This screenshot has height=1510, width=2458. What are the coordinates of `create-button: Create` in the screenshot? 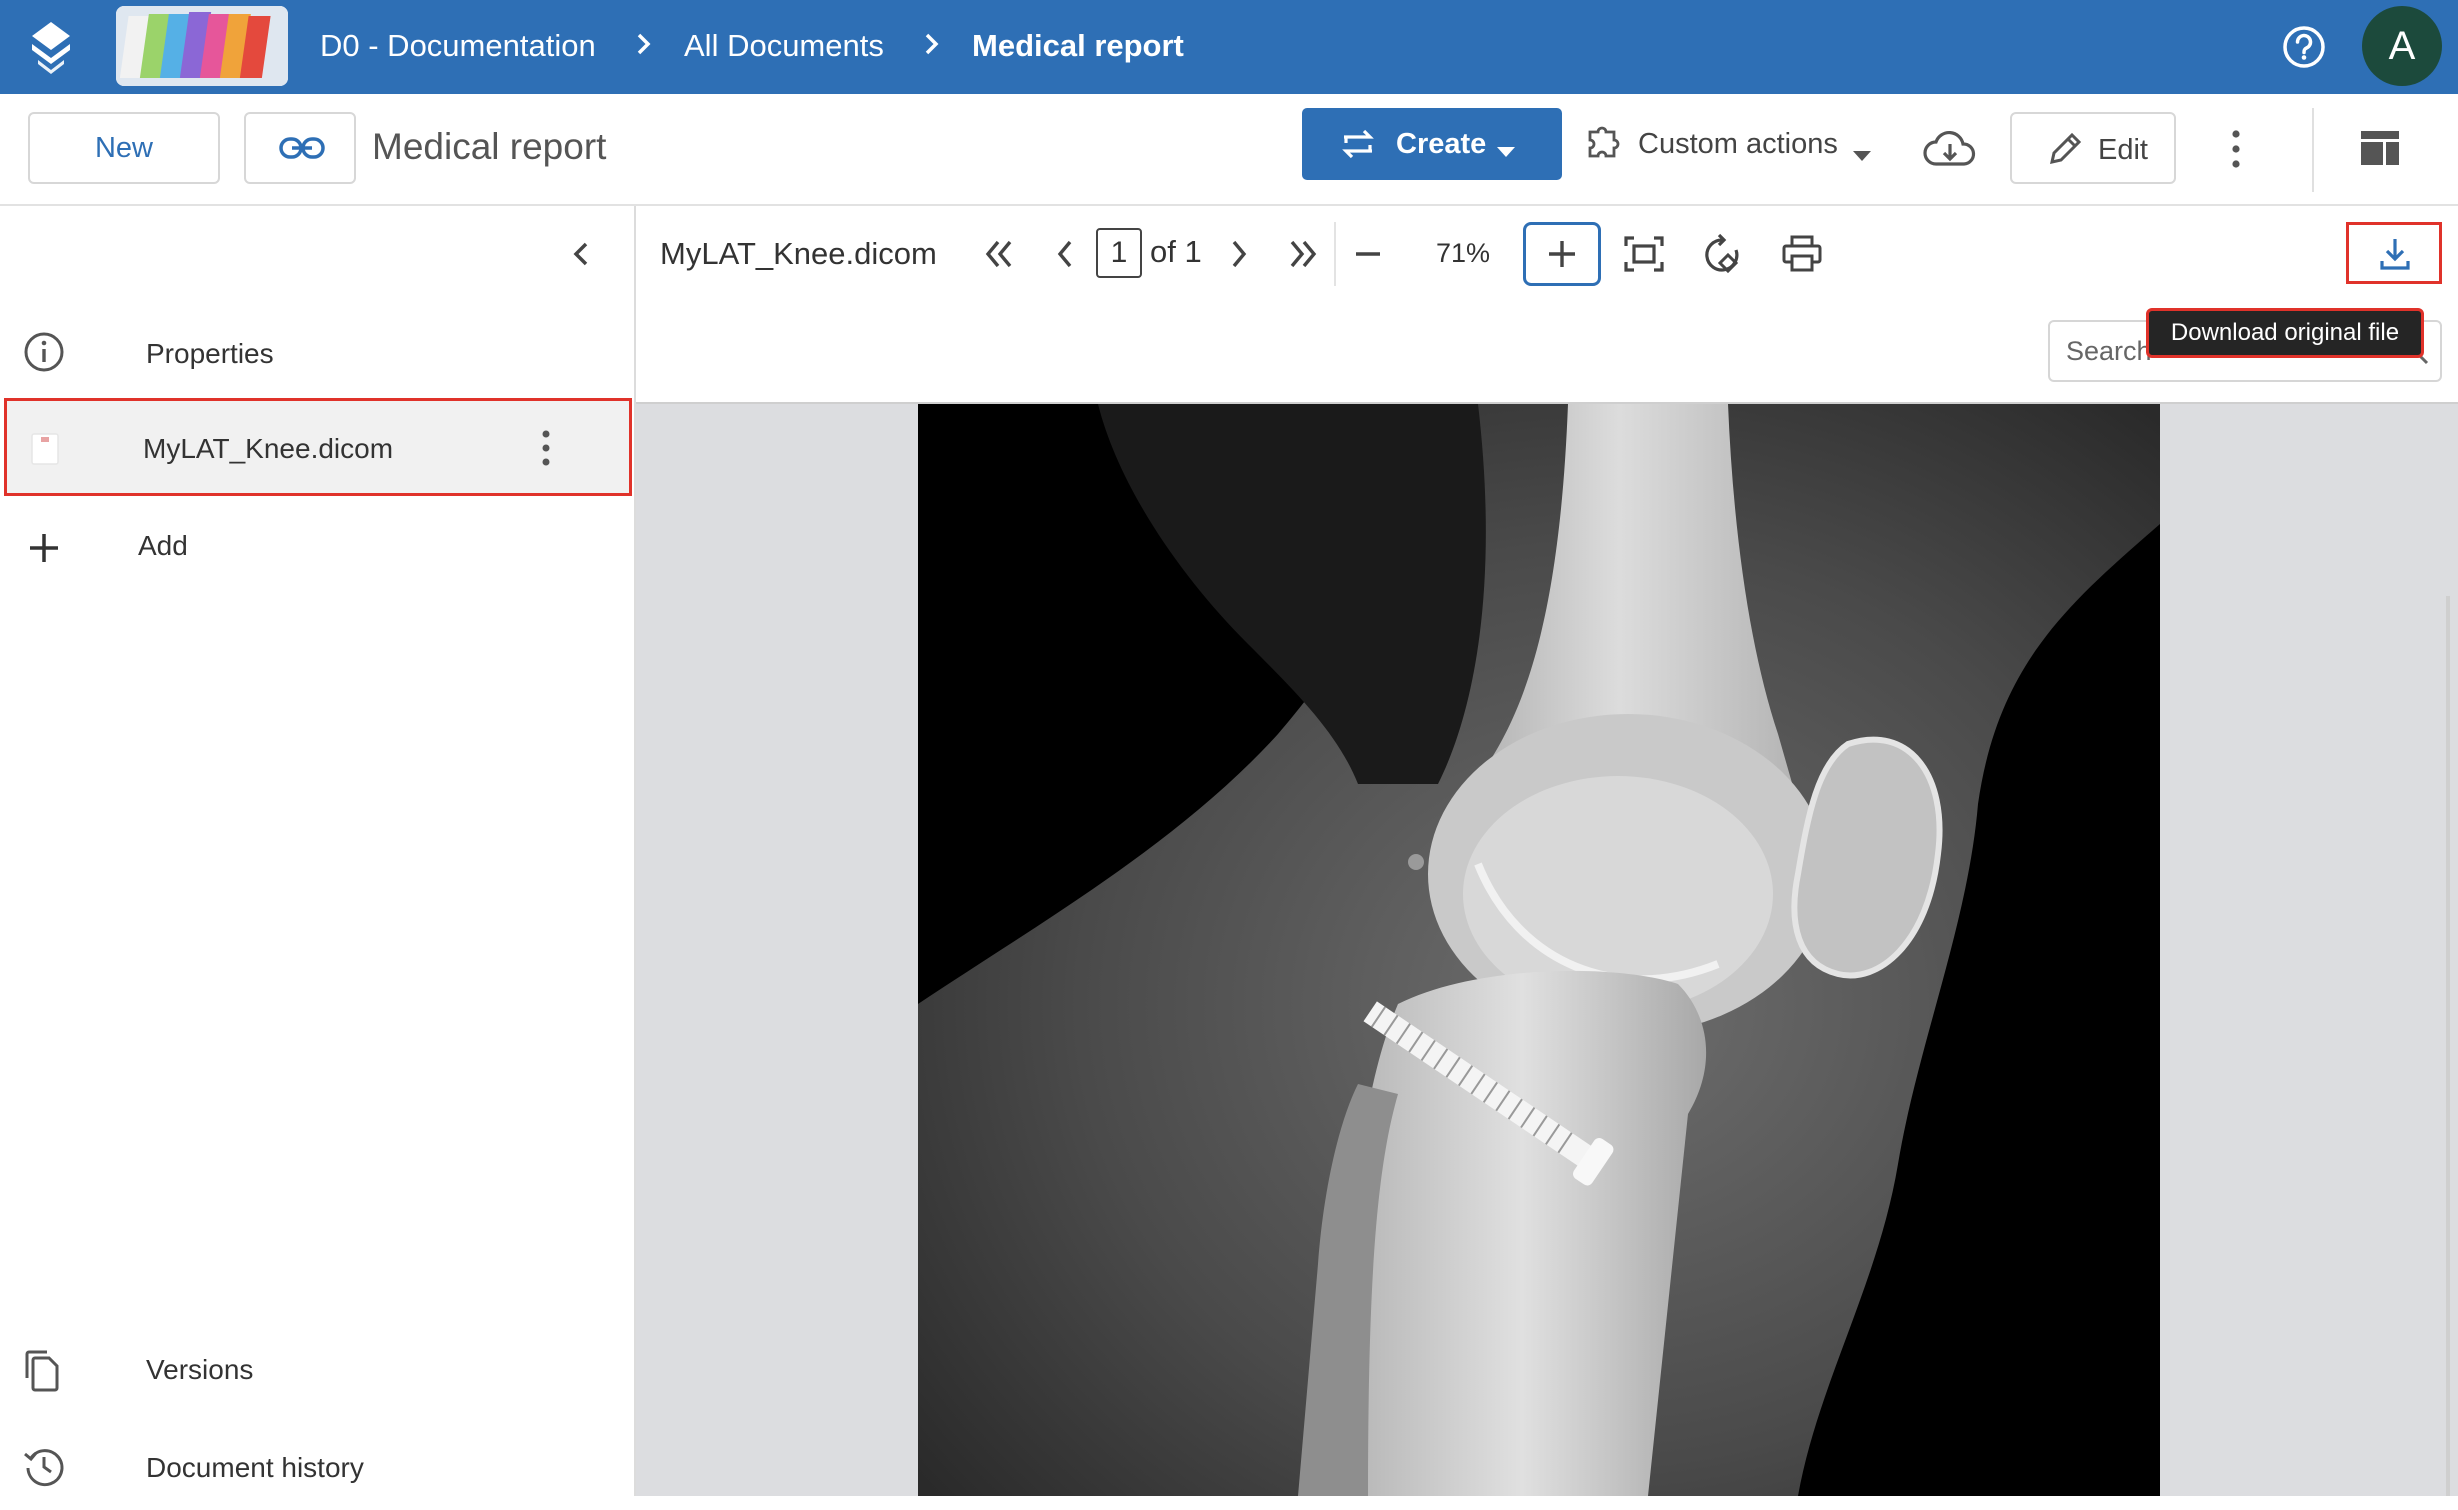 It's located at (1432, 144).